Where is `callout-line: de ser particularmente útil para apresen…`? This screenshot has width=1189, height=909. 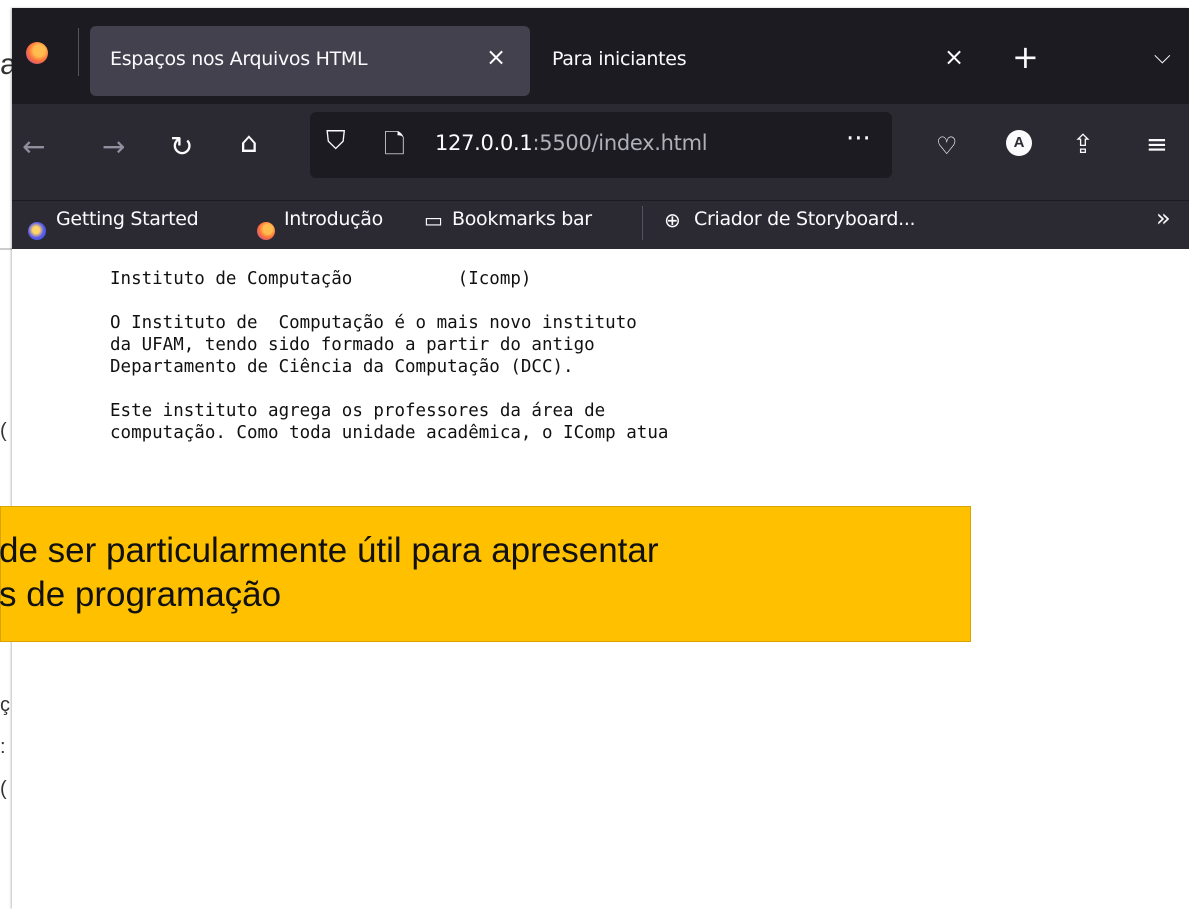
callout-line: de ser particularmente útil para apresen… is located at coordinates (329, 550).